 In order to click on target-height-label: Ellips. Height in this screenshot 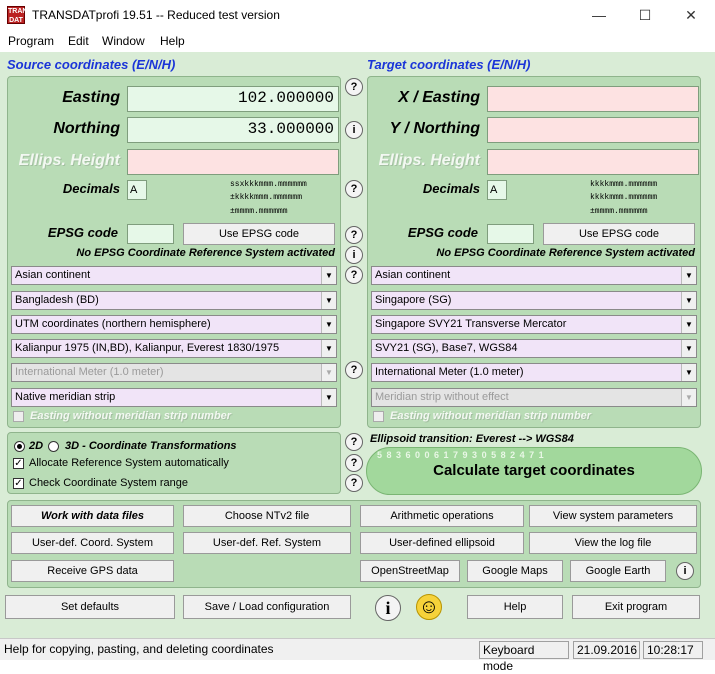, I will do `click(429, 160)`.